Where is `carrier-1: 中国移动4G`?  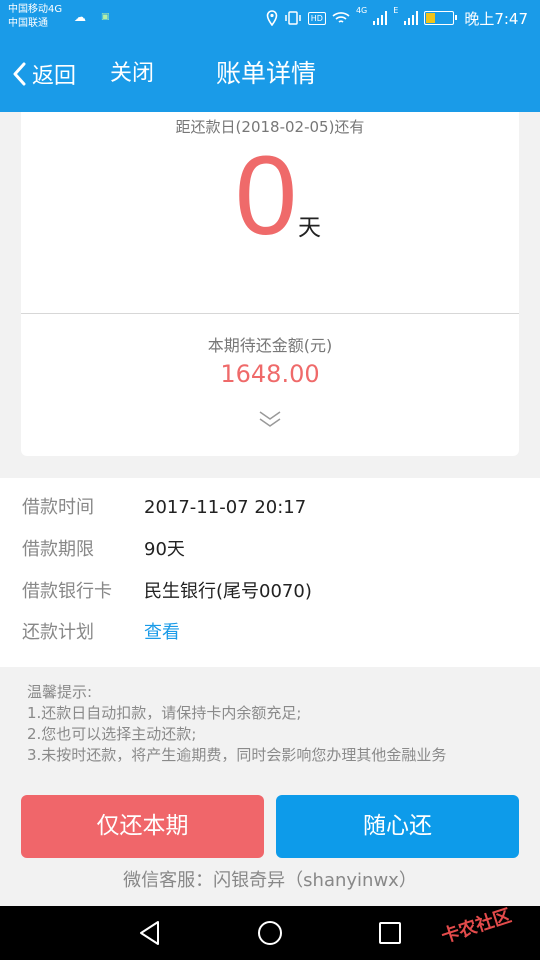 carrier-1: 中国移动4G is located at coordinates (35, 9).